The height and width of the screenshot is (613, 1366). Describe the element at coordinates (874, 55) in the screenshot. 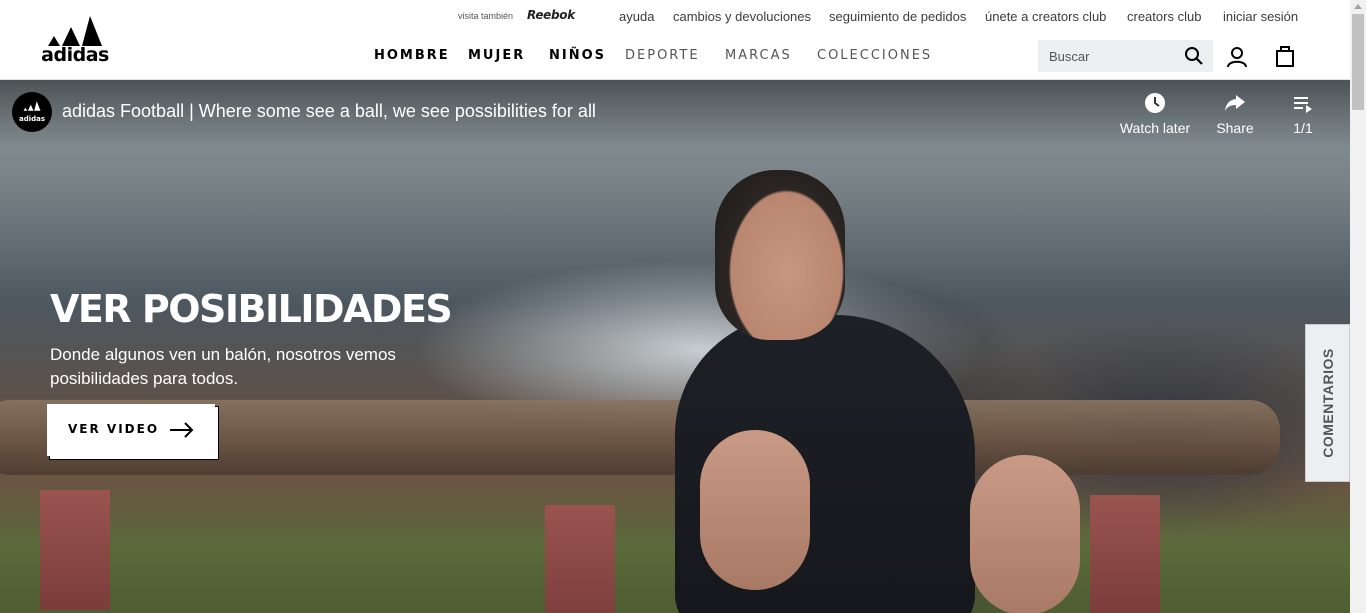

I see `nav-collections: COLECCIONES` at that location.